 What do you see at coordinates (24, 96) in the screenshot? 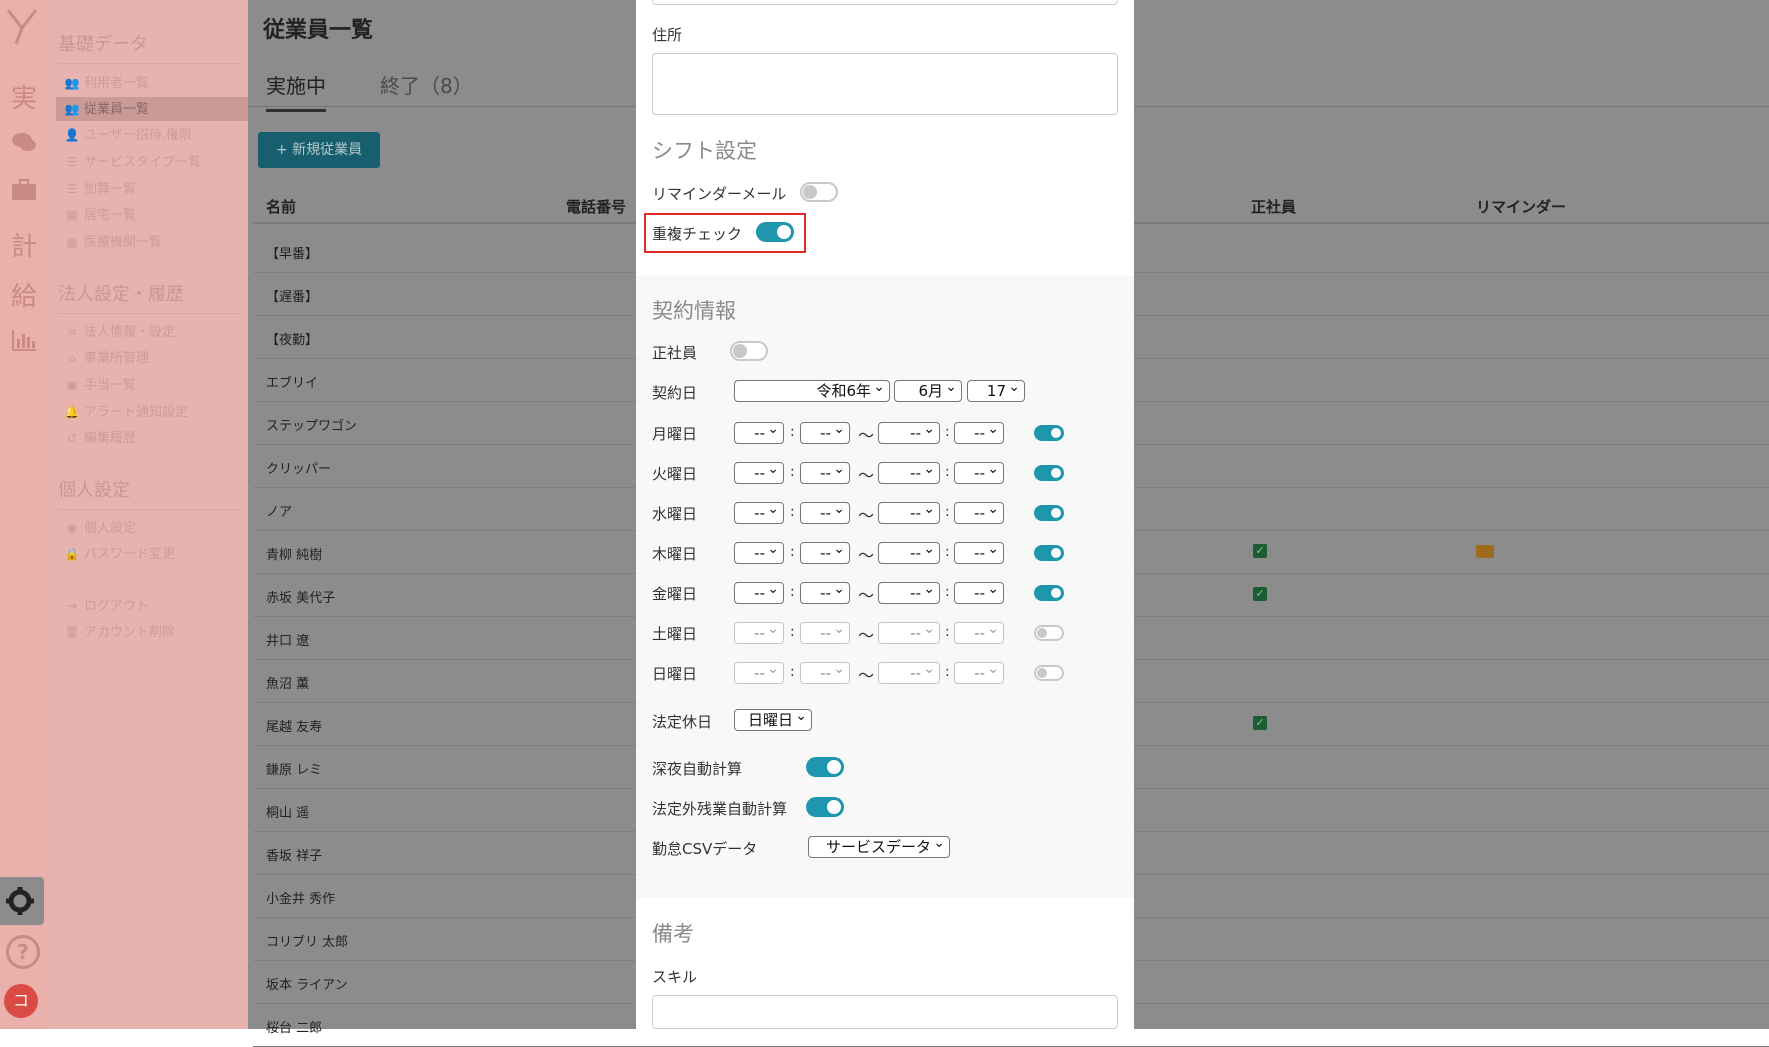
I see `rail-item-jisshi: 実` at bounding box center [24, 96].